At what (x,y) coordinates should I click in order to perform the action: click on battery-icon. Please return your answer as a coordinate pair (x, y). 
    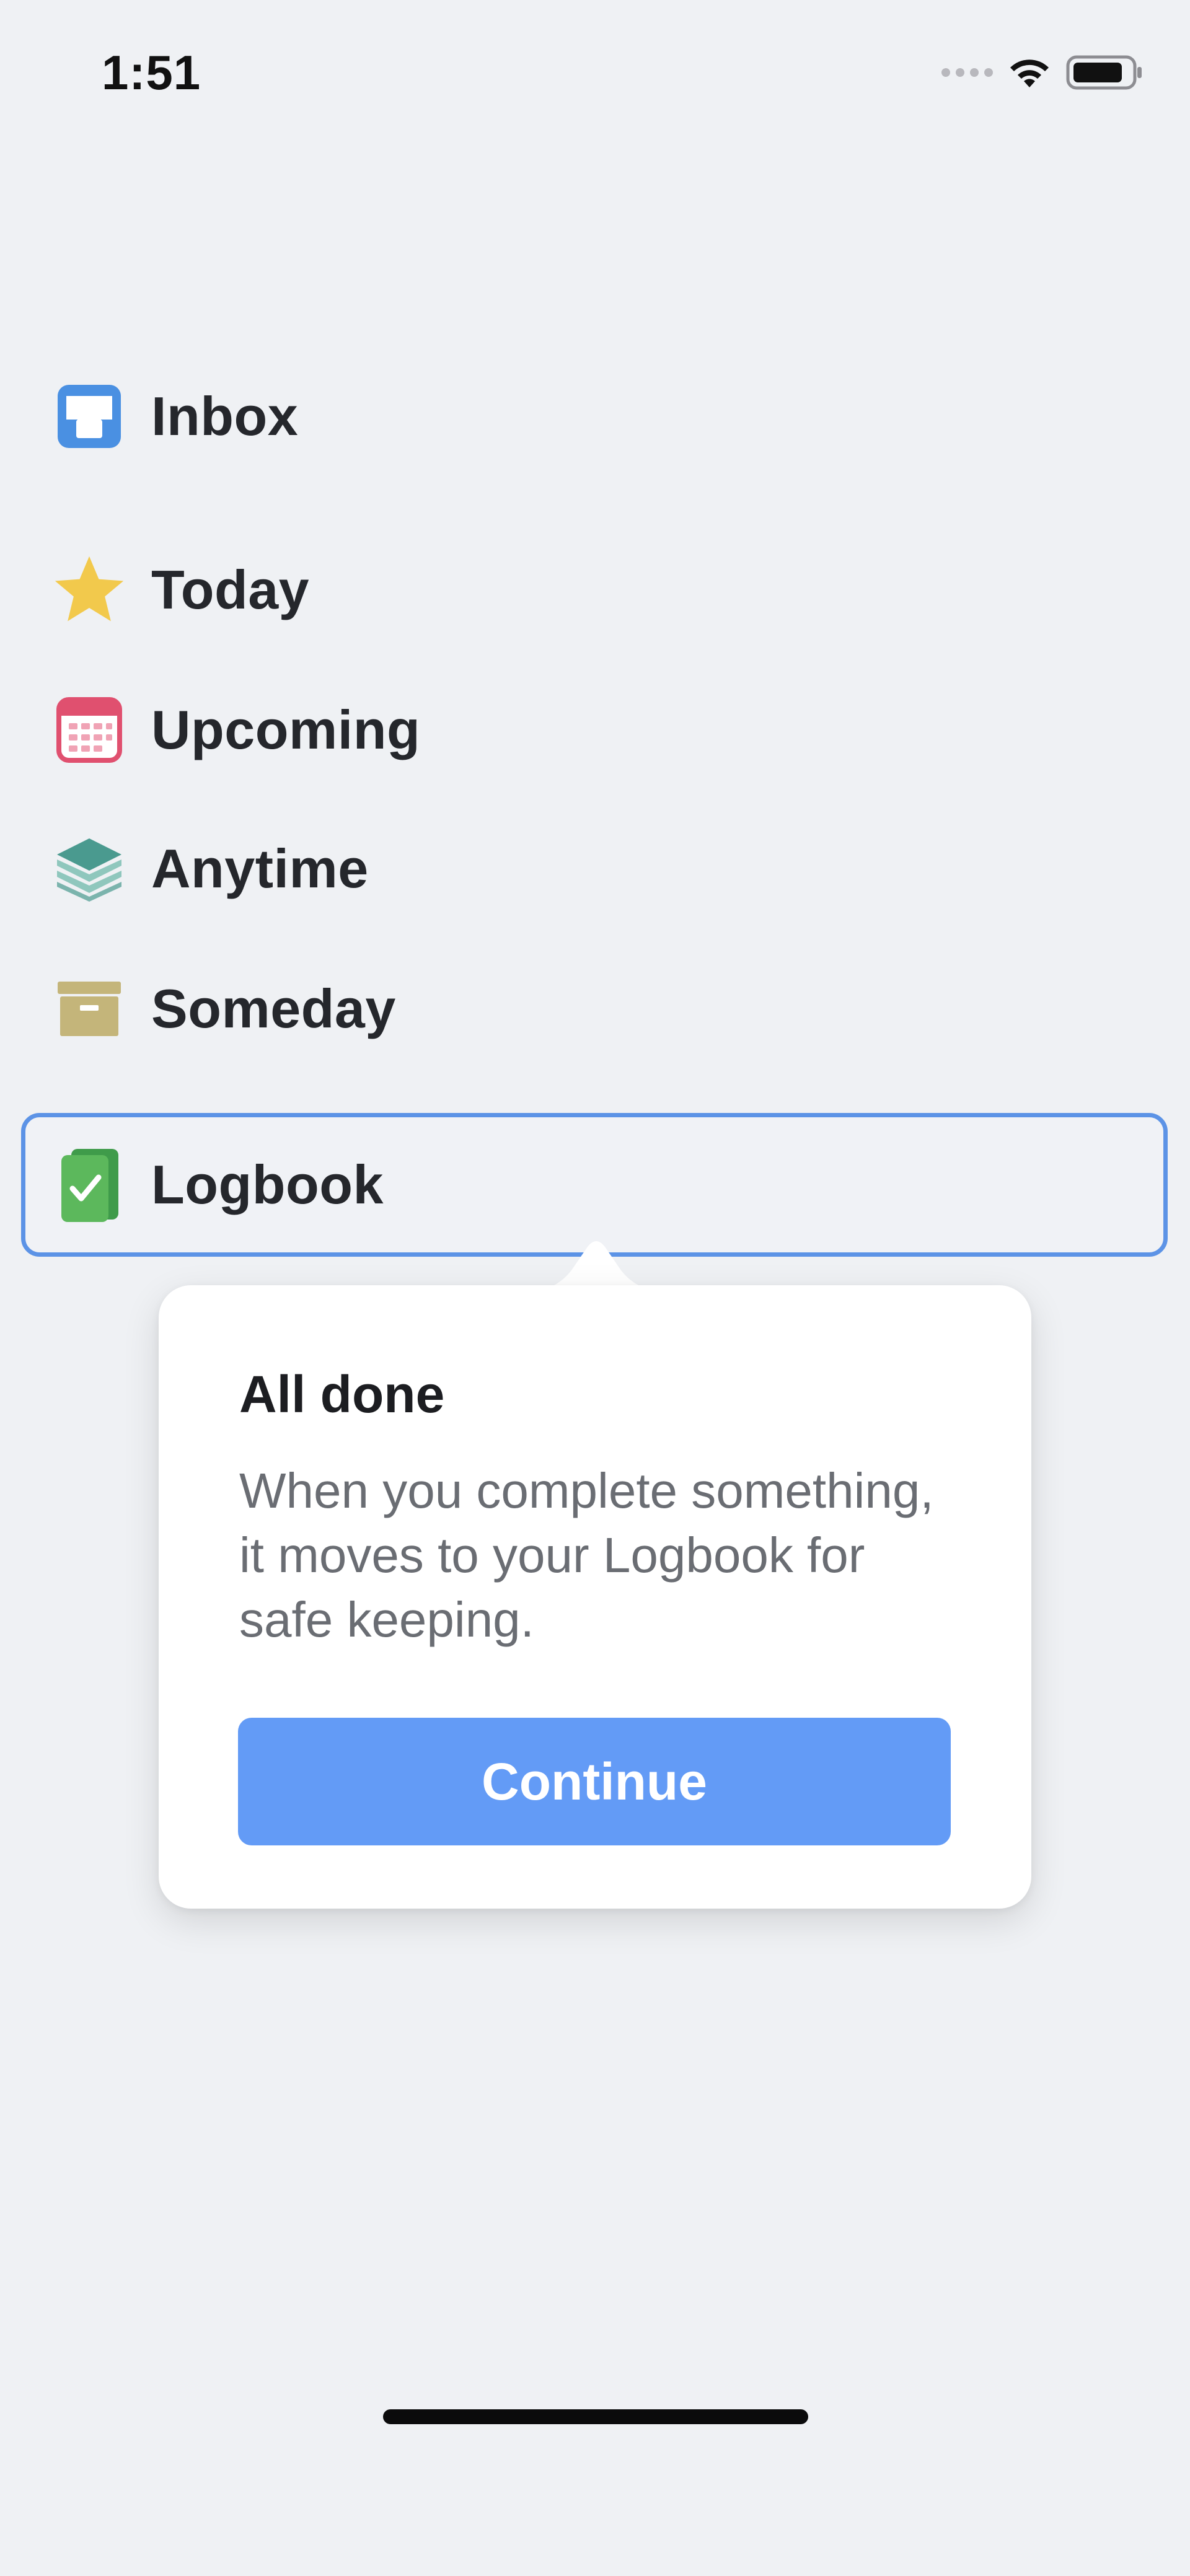
    Looking at the image, I should click on (1104, 72).